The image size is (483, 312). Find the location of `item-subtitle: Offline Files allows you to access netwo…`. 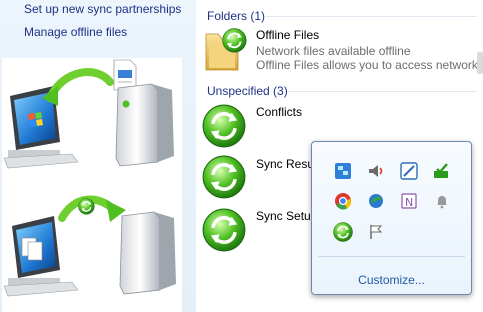

item-subtitle: Offline Files allows you to access netwo… is located at coordinates (369, 65).